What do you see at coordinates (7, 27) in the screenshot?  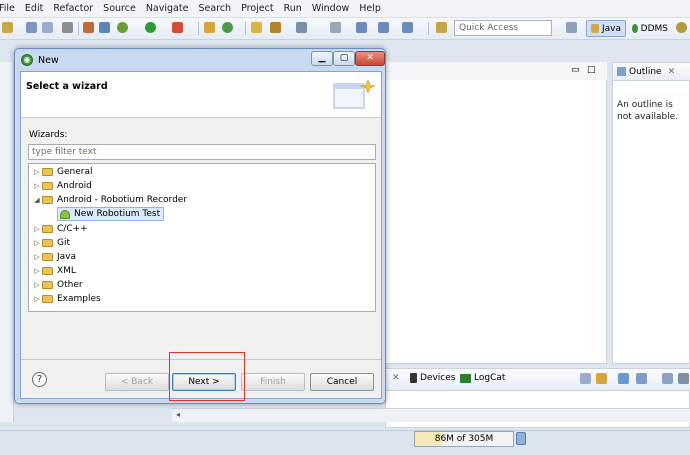 I see `new-icon` at bounding box center [7, 27].